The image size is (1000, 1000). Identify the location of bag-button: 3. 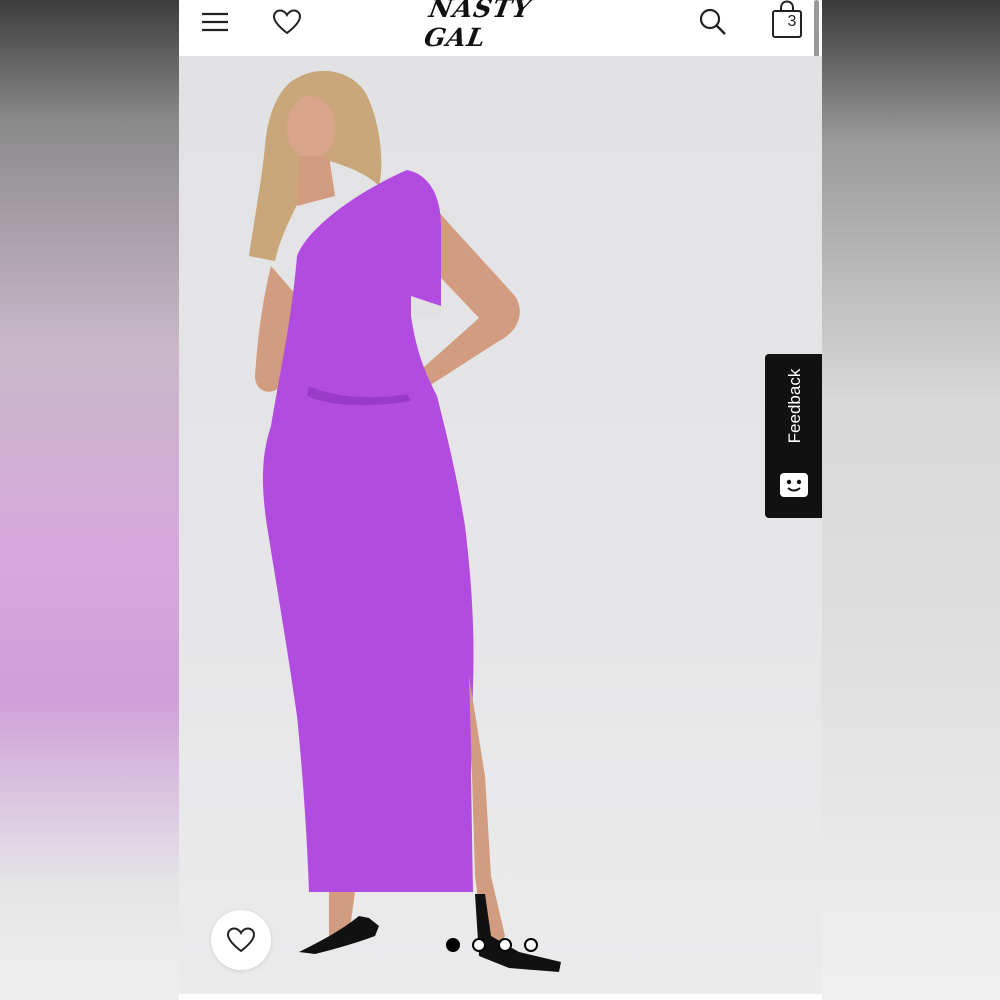
(787, 22).